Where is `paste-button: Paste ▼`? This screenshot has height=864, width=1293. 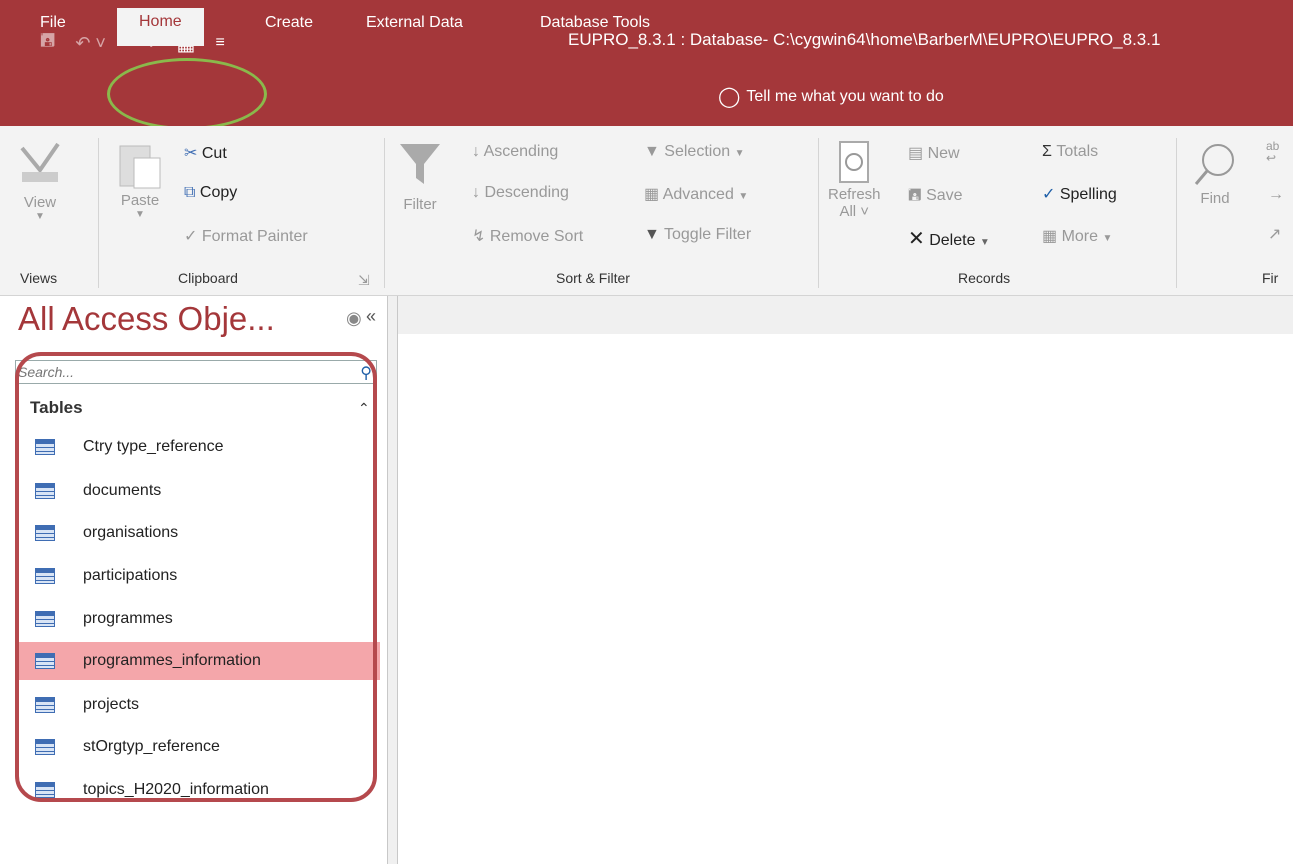
paste-button: Paste ▼ is located at coordinates (140, 180).